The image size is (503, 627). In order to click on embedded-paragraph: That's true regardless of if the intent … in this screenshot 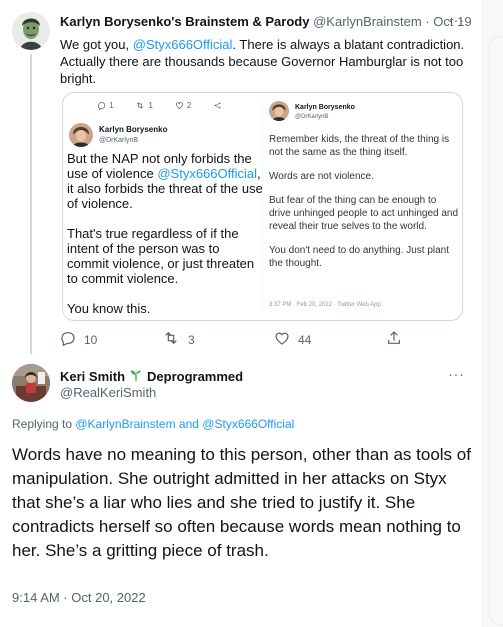, I will do `click(161, 256)`.